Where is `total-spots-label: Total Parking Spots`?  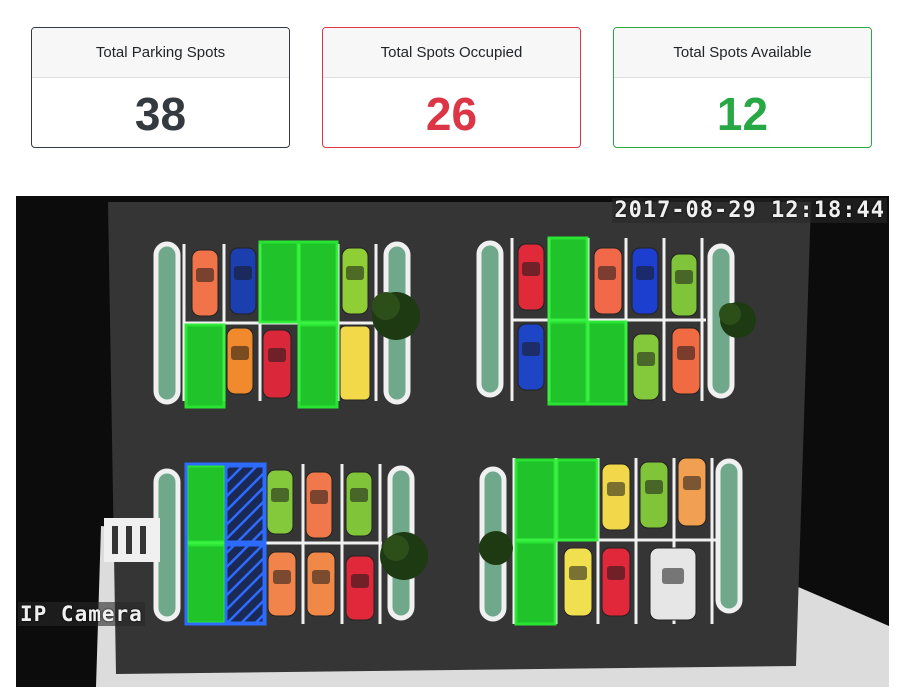 total-spots-label: Total Parking Spots is located at coordinates (160, 53).